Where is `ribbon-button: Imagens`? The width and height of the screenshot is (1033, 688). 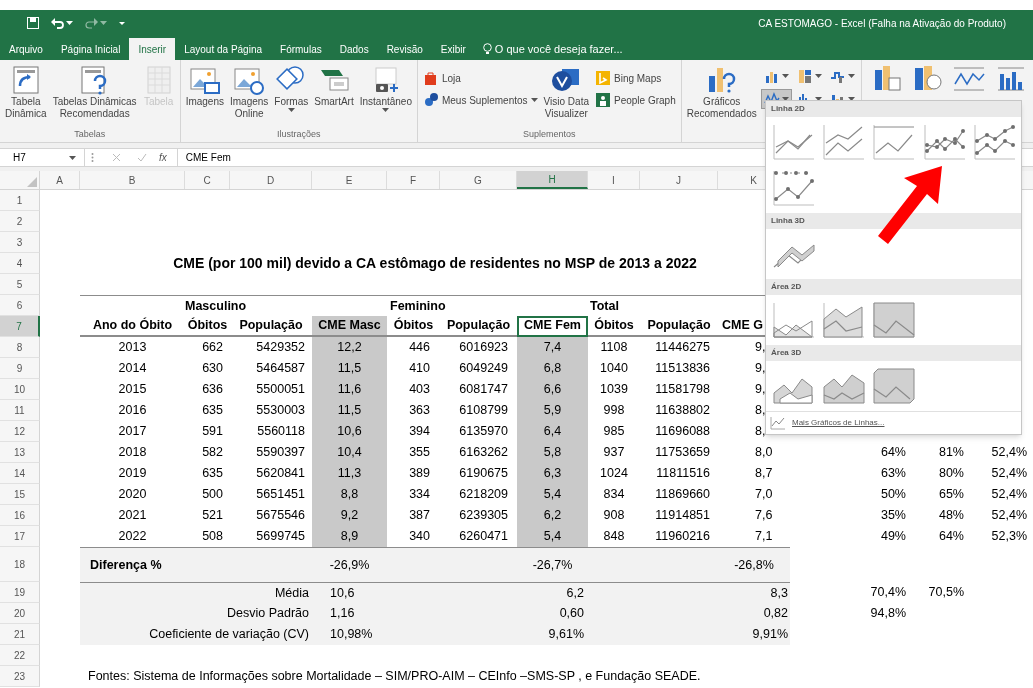 ribbon-button: Imagens is located at coordinates (204, 86).